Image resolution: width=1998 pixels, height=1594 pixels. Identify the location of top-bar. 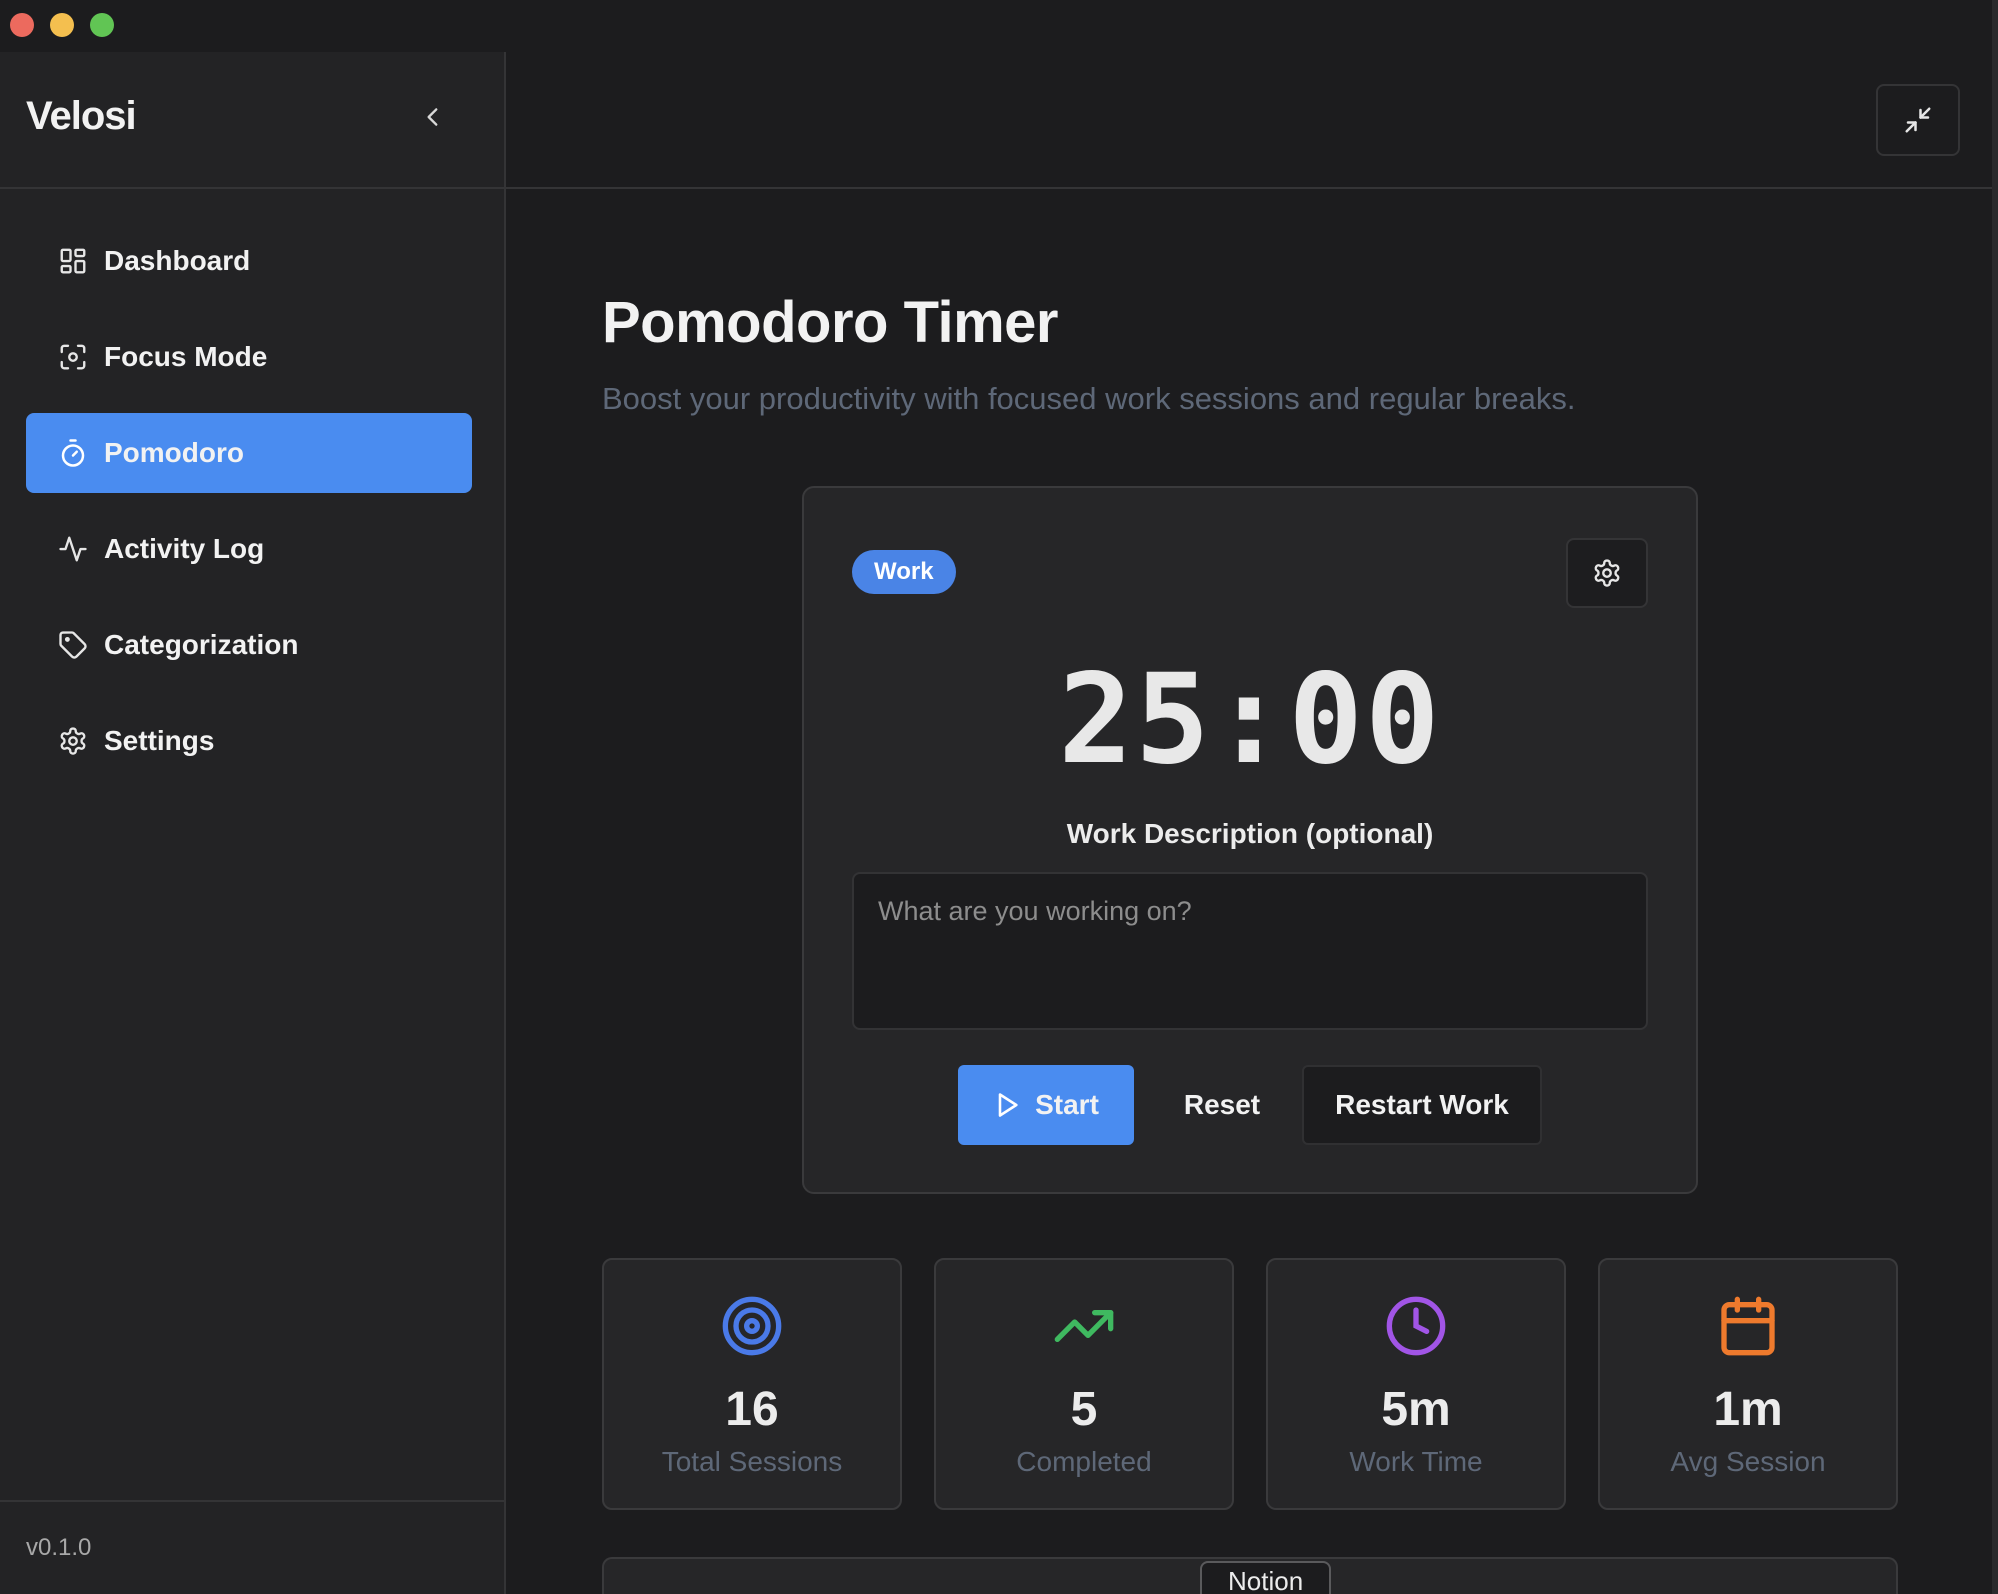
(1249, 120).